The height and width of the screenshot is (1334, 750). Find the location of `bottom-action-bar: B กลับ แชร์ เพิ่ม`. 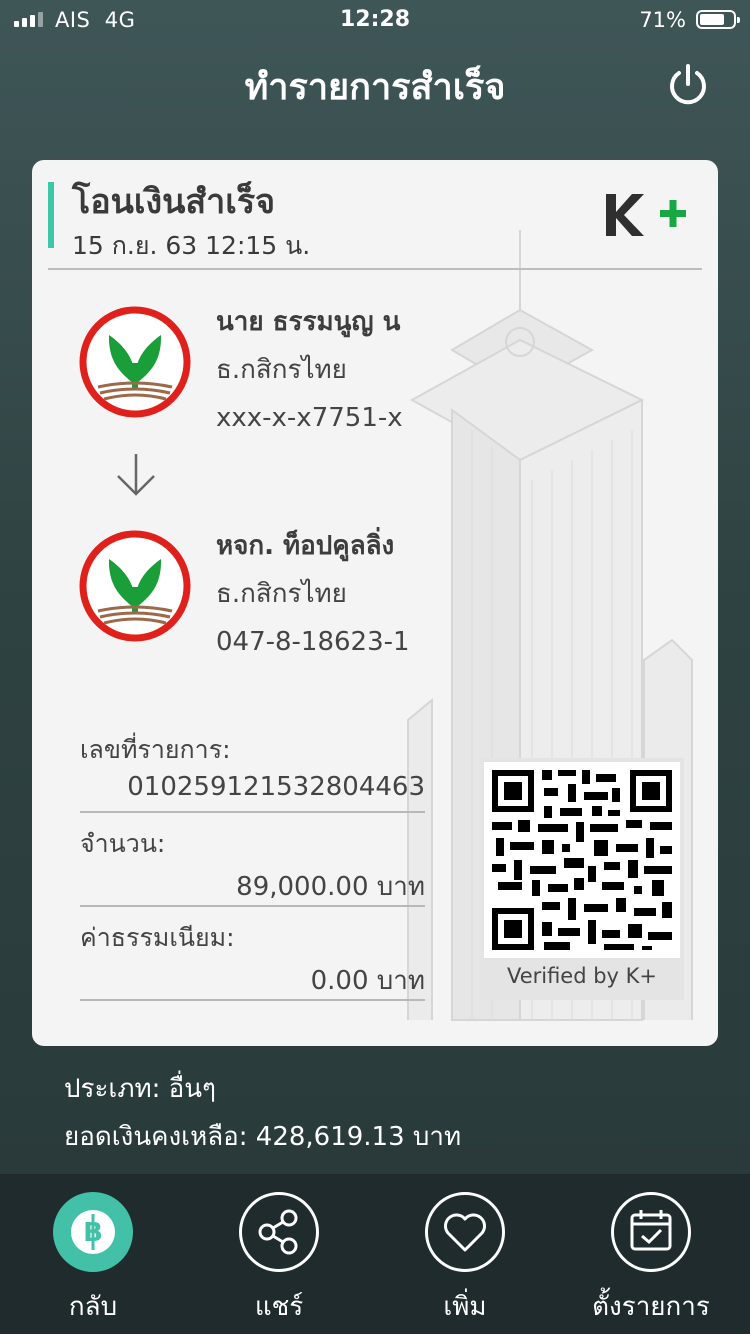

bottom-action-bar: B กลับ แชร์ เพิ่ม is located at coordinates (375, 1254).